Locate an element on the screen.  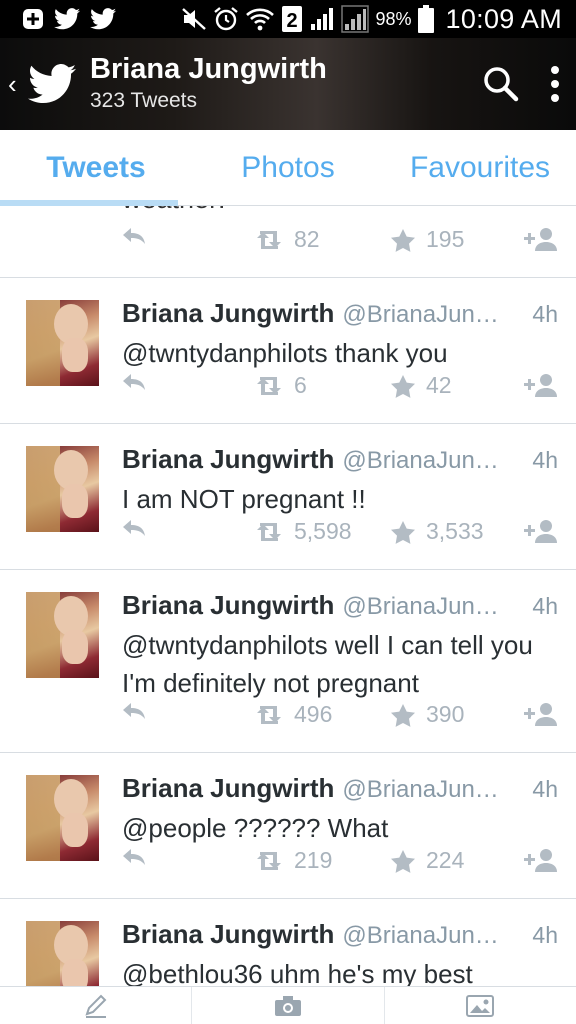
retweet-button: 496 is located at coordinates (293, 714).